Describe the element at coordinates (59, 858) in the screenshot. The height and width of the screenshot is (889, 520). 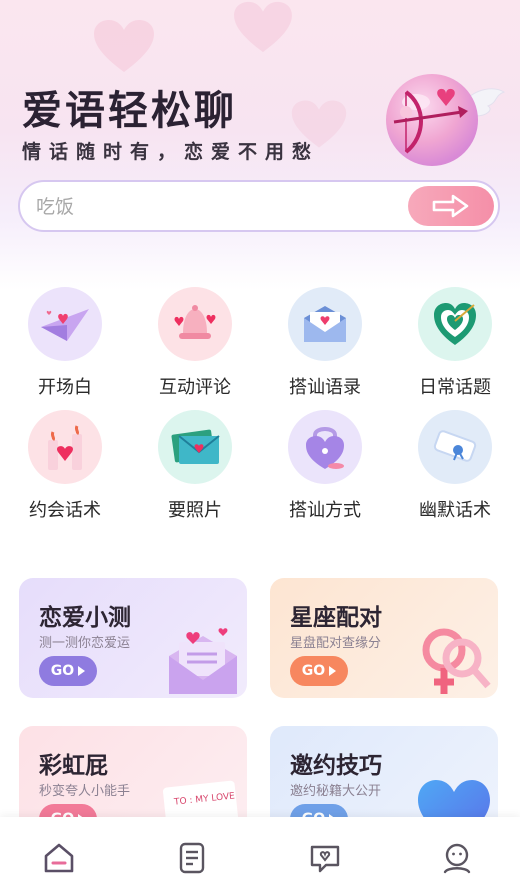
I see `home-icon` at that location.